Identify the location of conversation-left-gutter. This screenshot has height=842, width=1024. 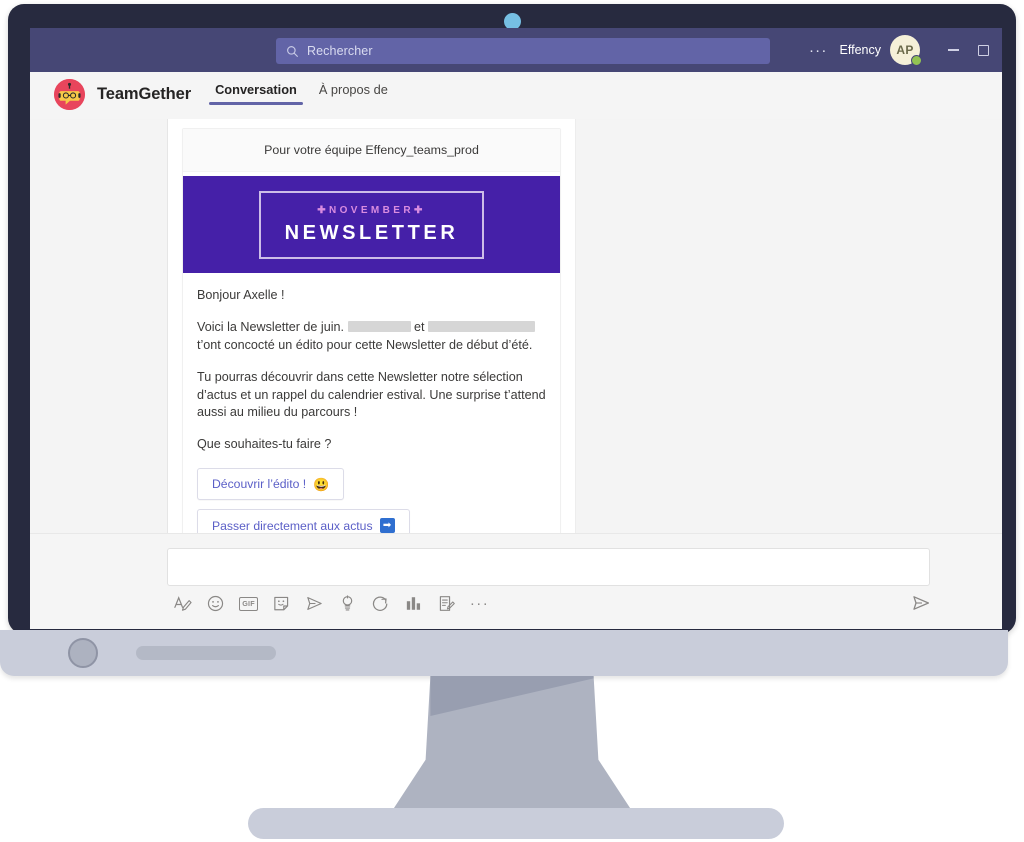
(99, 326).